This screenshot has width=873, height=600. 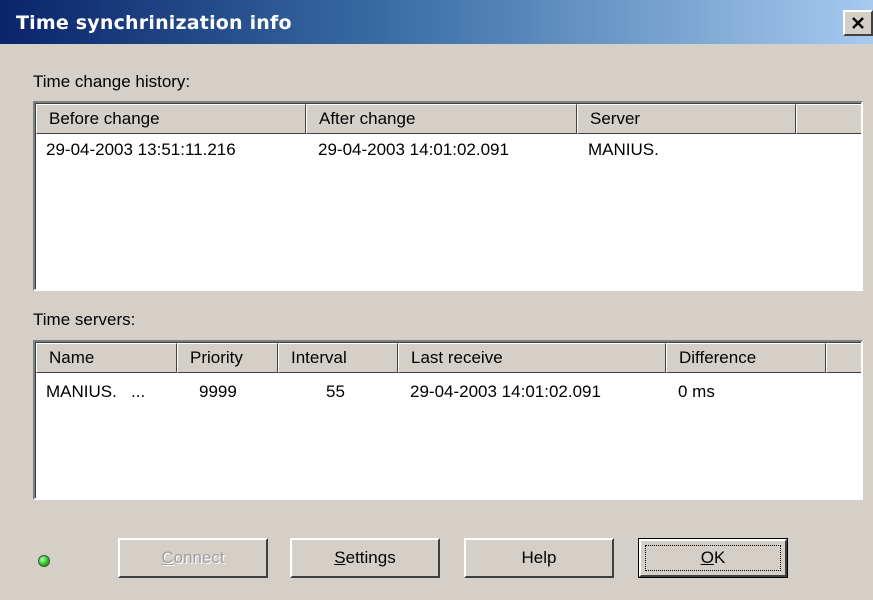 What do you see at coordinates (112, 81) in the screenshot?
I see `history-label: Time change history:` at bounding box center [112, 81].